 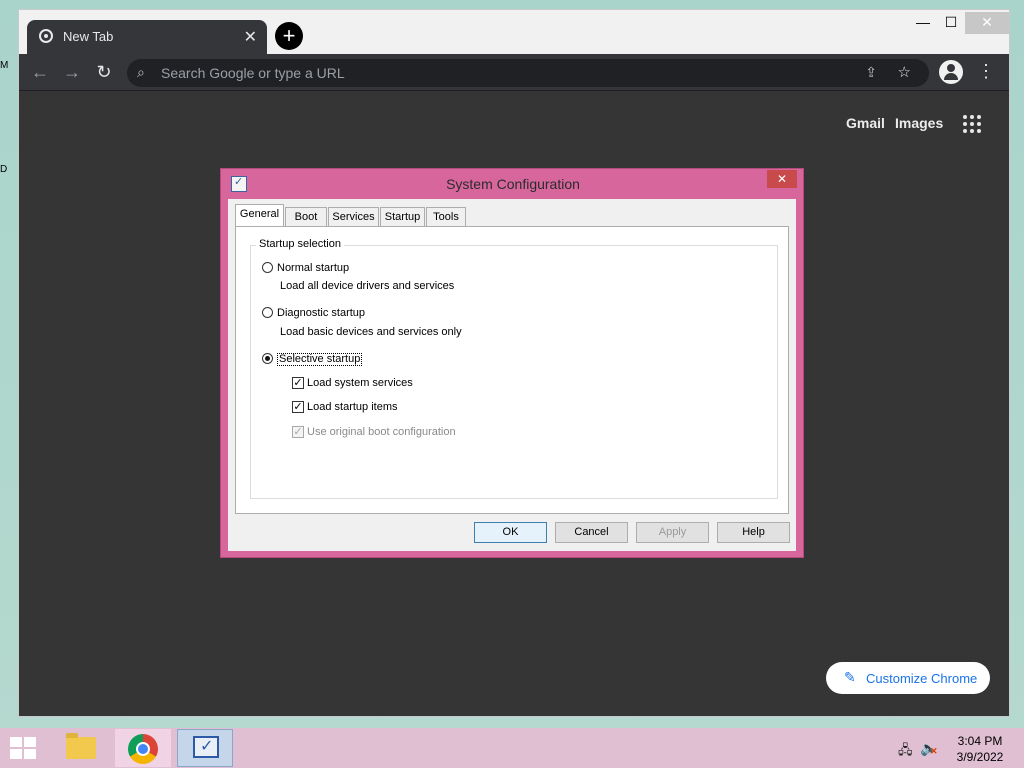 I want to click on normal-startup-label: Normal startup, so click(x=313, y=268).